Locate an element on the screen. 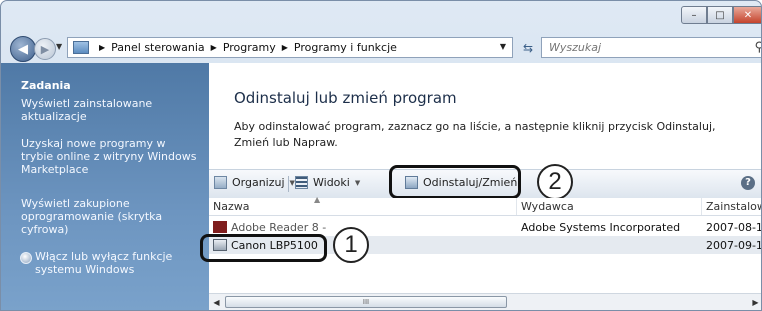 This screenshot has height=311, width=762. shield-icon is located at coordinates (26, 258).